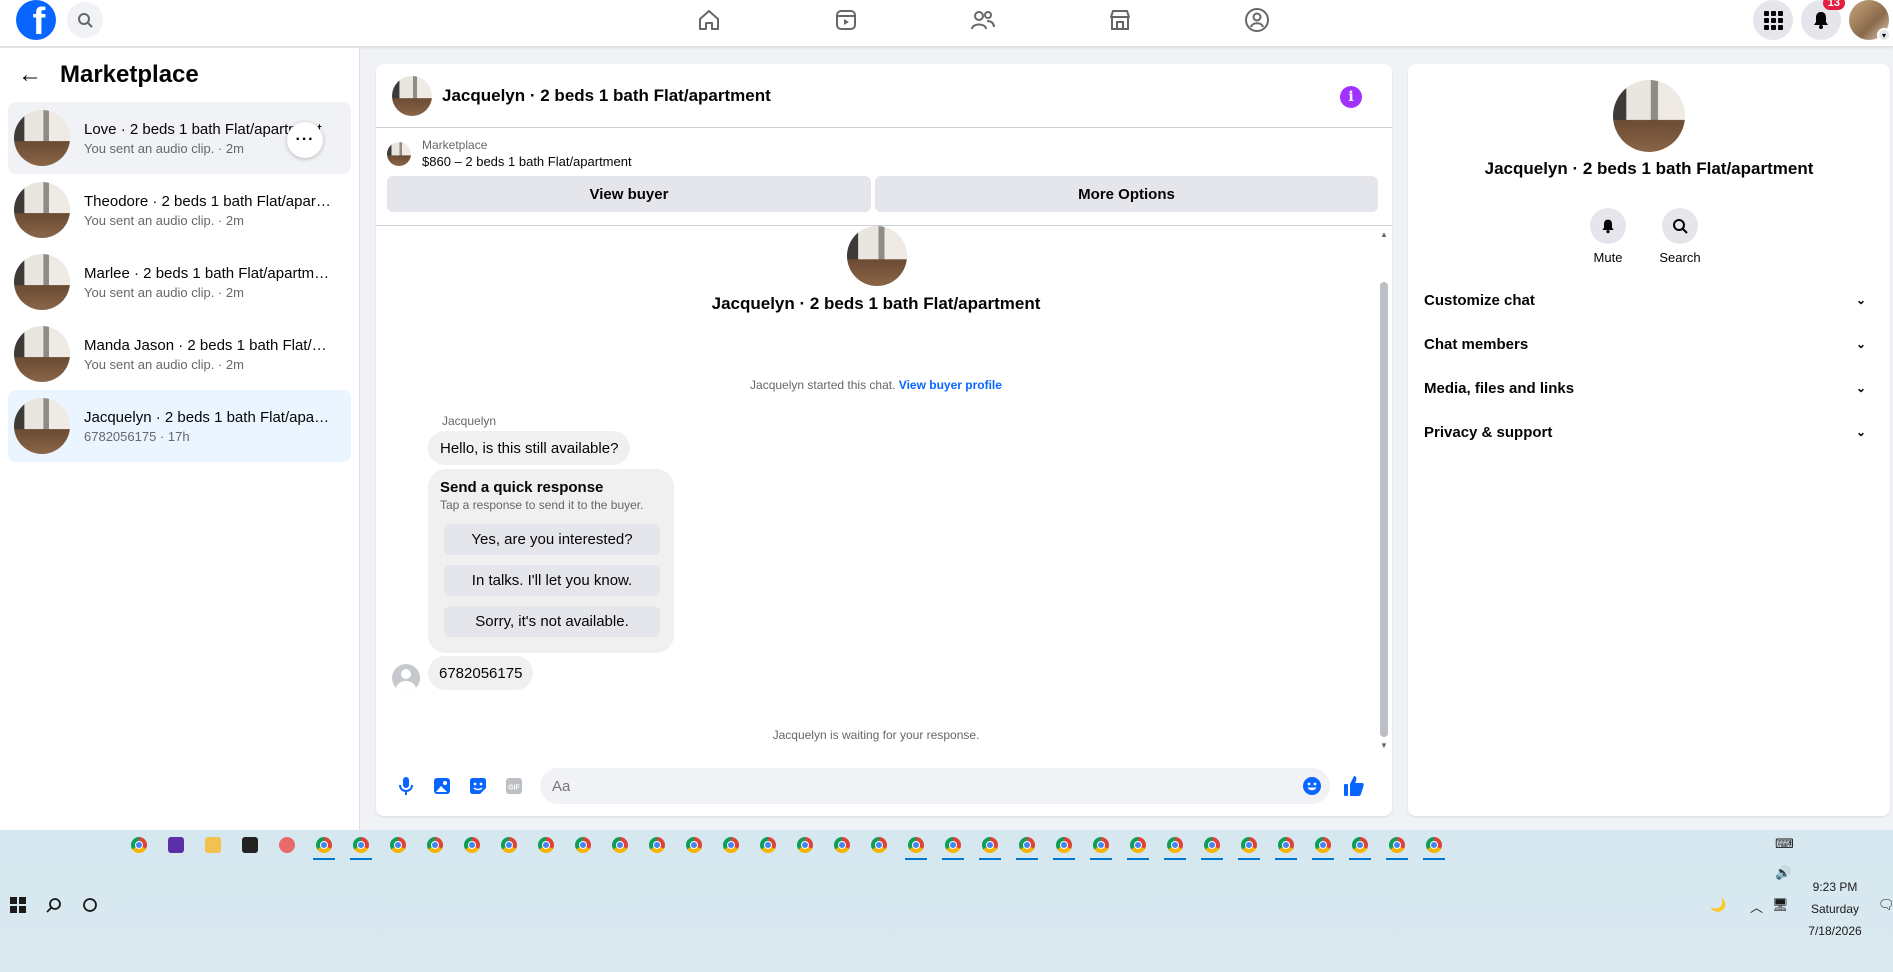 Image resolution: width=1893 pixels, height=972 pixels. What do you see at coordinates (1608, 236) in the screenshot?
I see `mute-button: Mute` at bounding box center [1608, 236].